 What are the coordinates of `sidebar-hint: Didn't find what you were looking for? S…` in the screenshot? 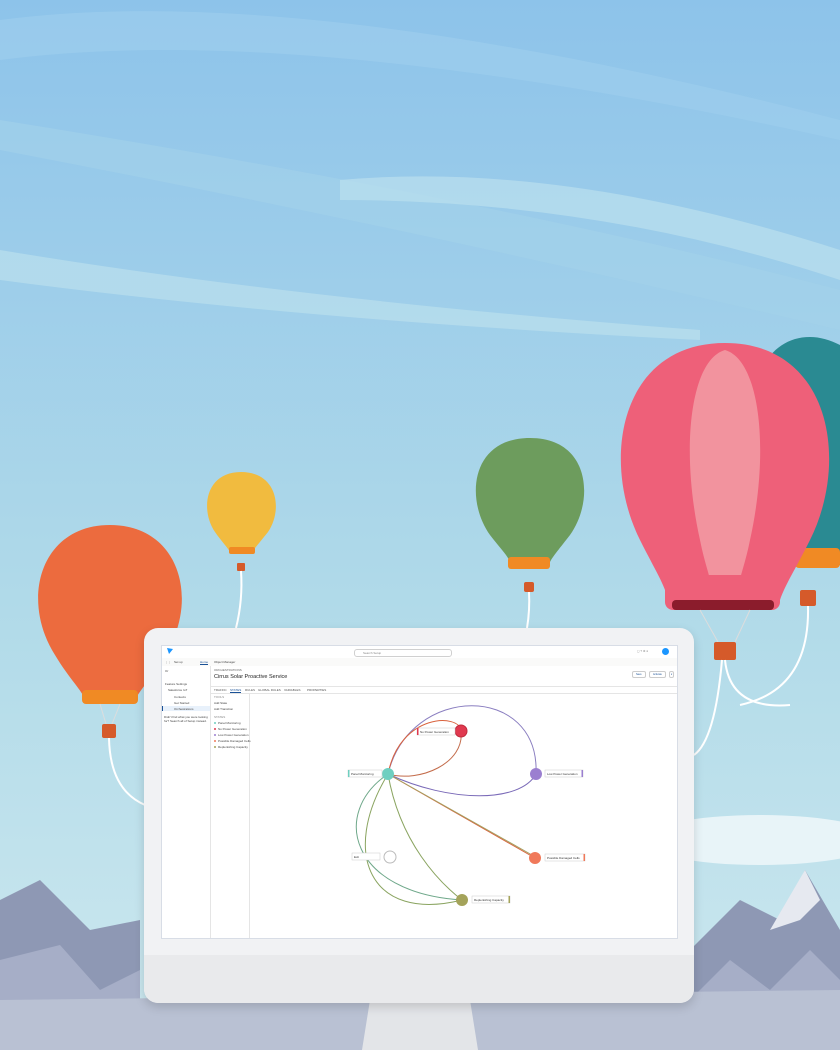 It's located at (186, 719).